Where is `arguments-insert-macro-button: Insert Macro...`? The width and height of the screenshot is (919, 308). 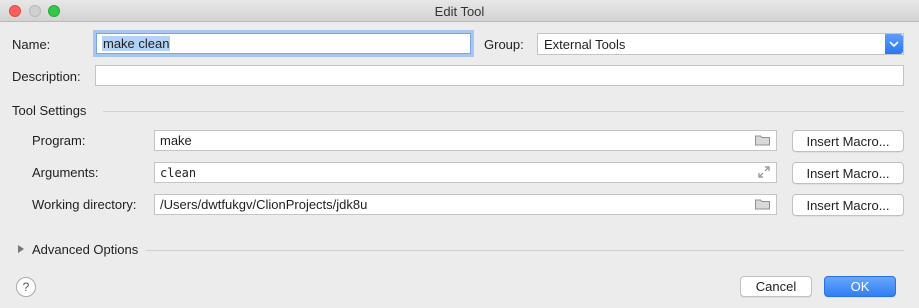 arguments-insert-macro-button: Insert Macro... is located at coordinates (848, 173).